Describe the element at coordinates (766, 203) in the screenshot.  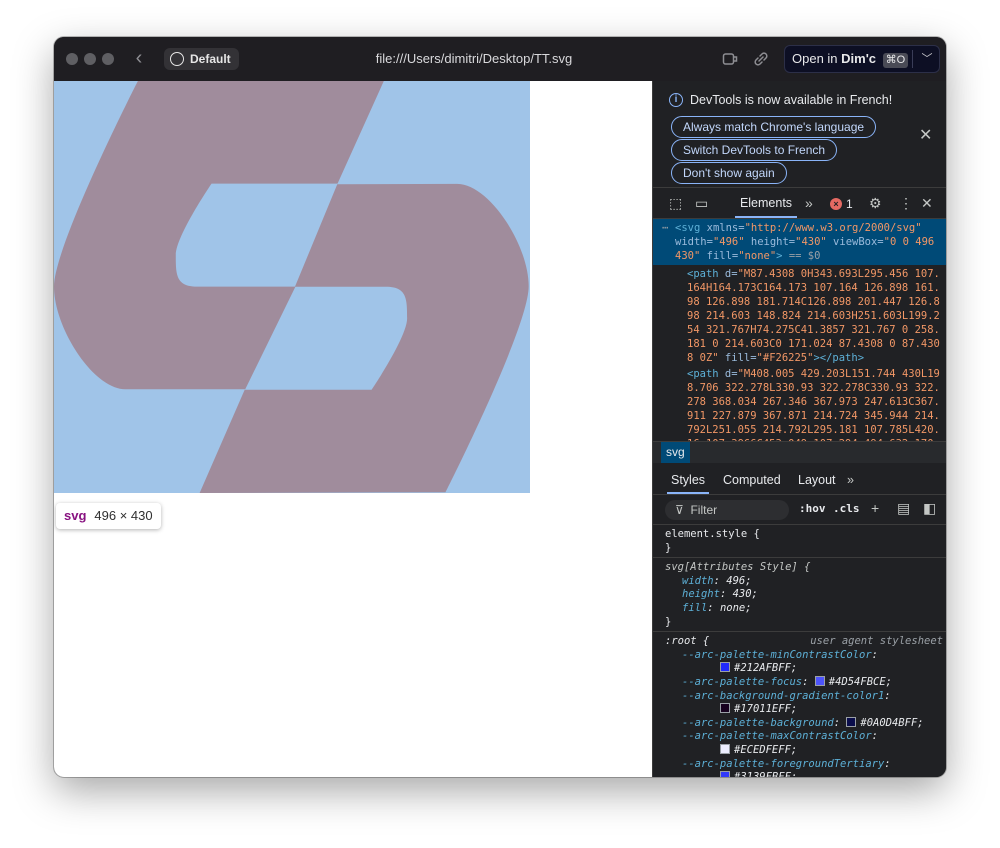
I see `tab-elements: Elements` at that location.